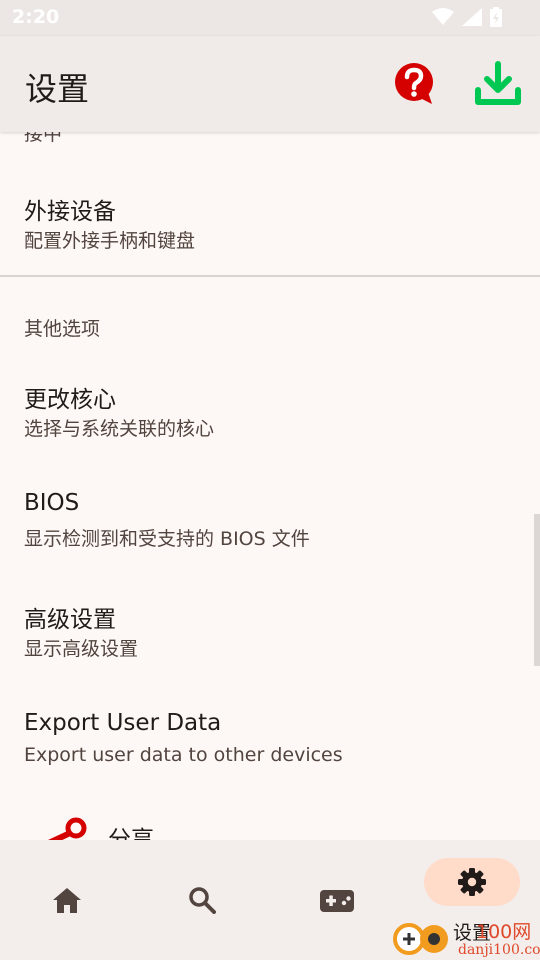  What do you see at coordinates (62, 329) in the screenshot?
I see `section-header-other: 其他选项` at bounding box center [62, 329].